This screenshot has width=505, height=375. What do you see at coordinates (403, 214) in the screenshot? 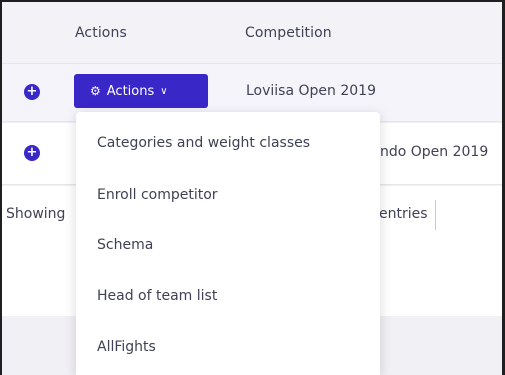
I see `entries-info-text: entries` at bounding box center [403, 214].